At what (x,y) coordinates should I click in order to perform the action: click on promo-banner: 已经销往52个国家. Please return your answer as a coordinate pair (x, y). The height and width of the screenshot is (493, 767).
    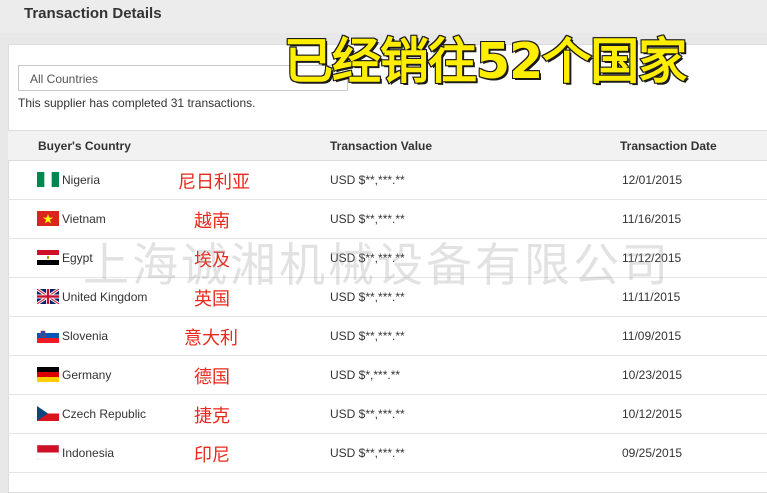
    Looking at the image, I should click on (485, 61).